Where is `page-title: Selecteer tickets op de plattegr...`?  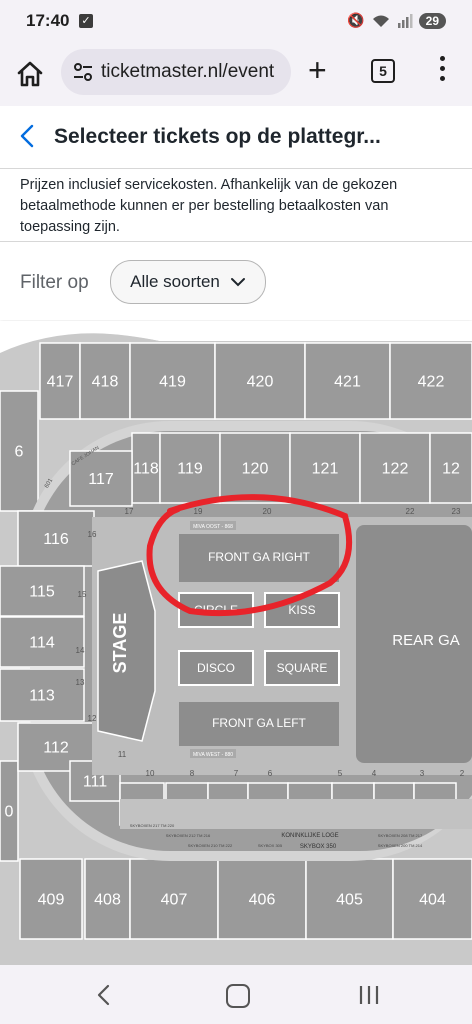
page-title: Selecteer tickets op de plattegr... is located at coordinates (217, 136).